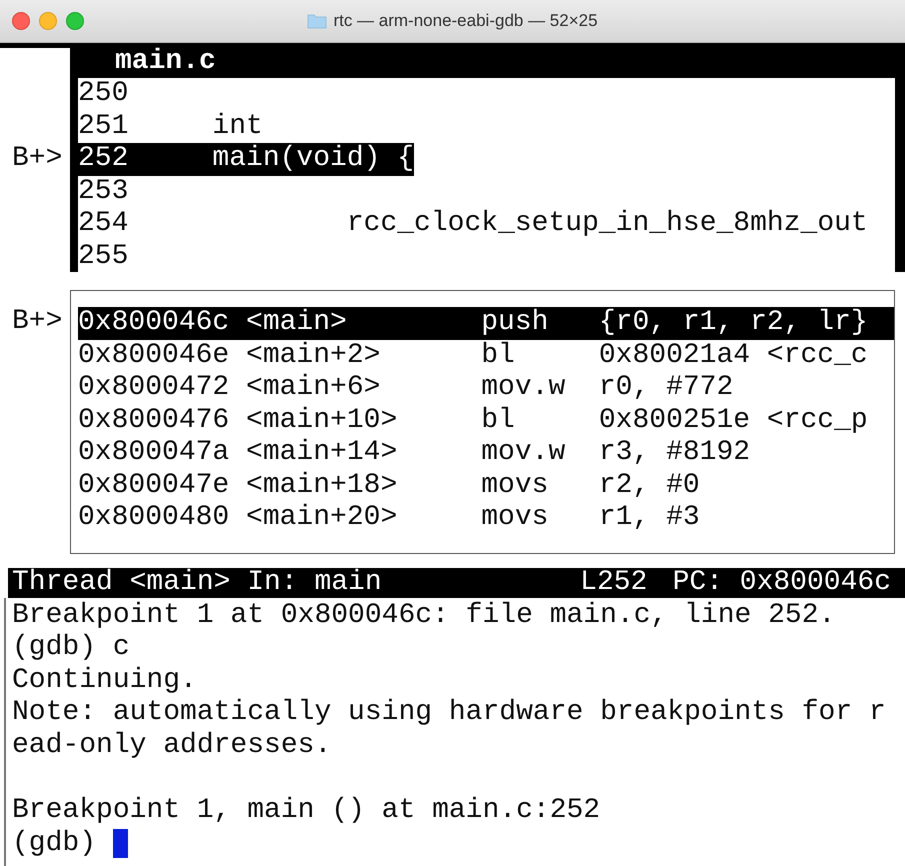 Image resolution: width=905 pixels, height=866 pixels. Describe the element at coordinates (781, 582) in the screenshot. I see `pc-indicator: PC: 0x800046c` at that location.